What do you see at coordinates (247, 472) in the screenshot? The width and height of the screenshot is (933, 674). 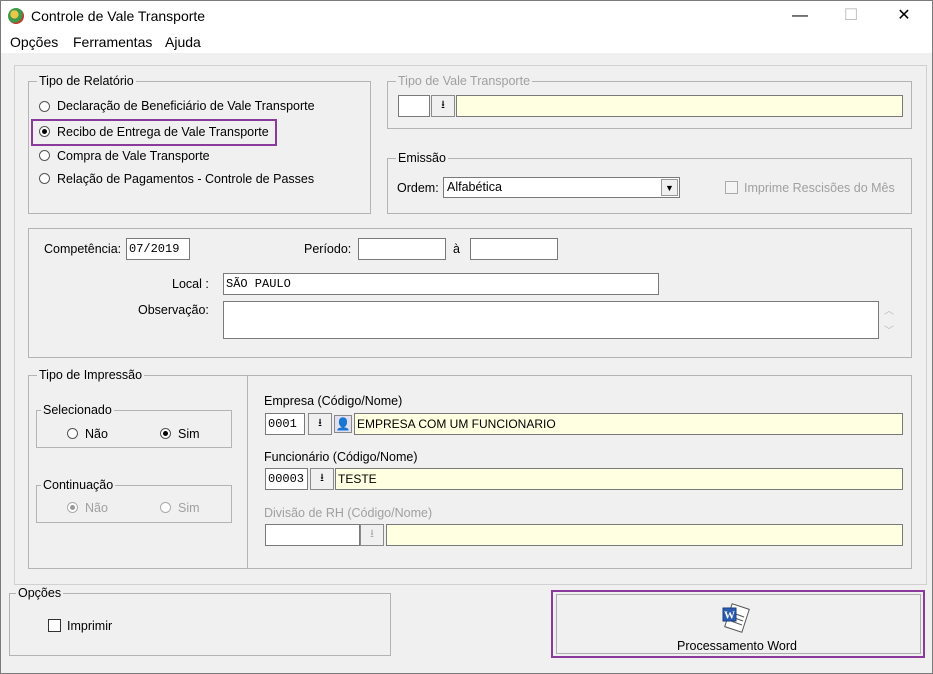 I see `divider` at bounding box center [247, 472].